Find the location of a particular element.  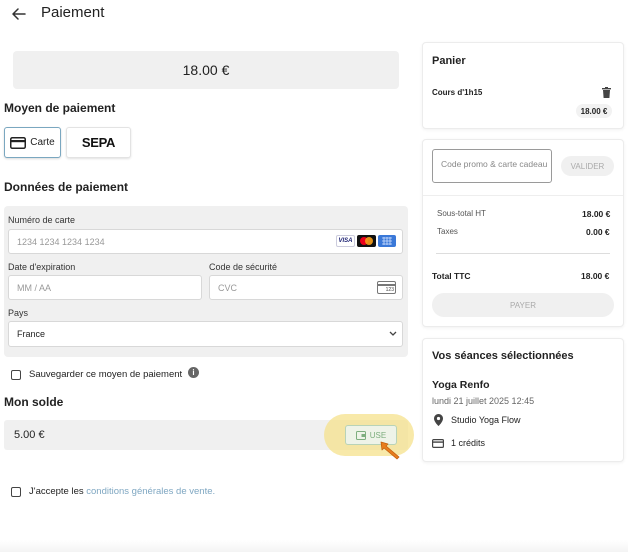

card-method-button: Carte is located at coordinates (32, 142).